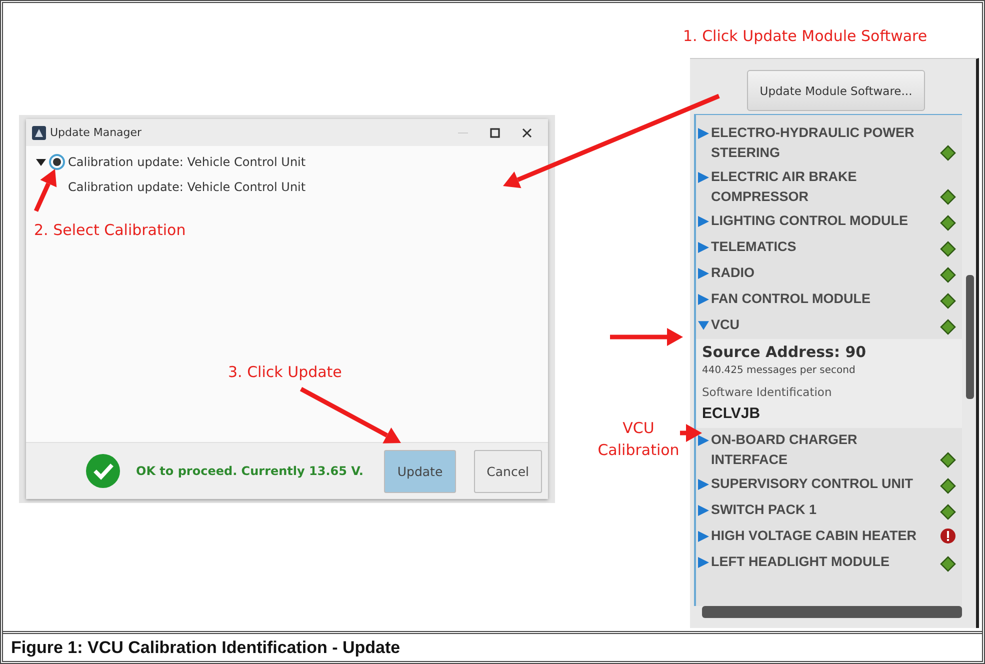 This screenshot has height=664, width=985. I want to click on annotation-text: VCU Calibration, so click(638, 439).